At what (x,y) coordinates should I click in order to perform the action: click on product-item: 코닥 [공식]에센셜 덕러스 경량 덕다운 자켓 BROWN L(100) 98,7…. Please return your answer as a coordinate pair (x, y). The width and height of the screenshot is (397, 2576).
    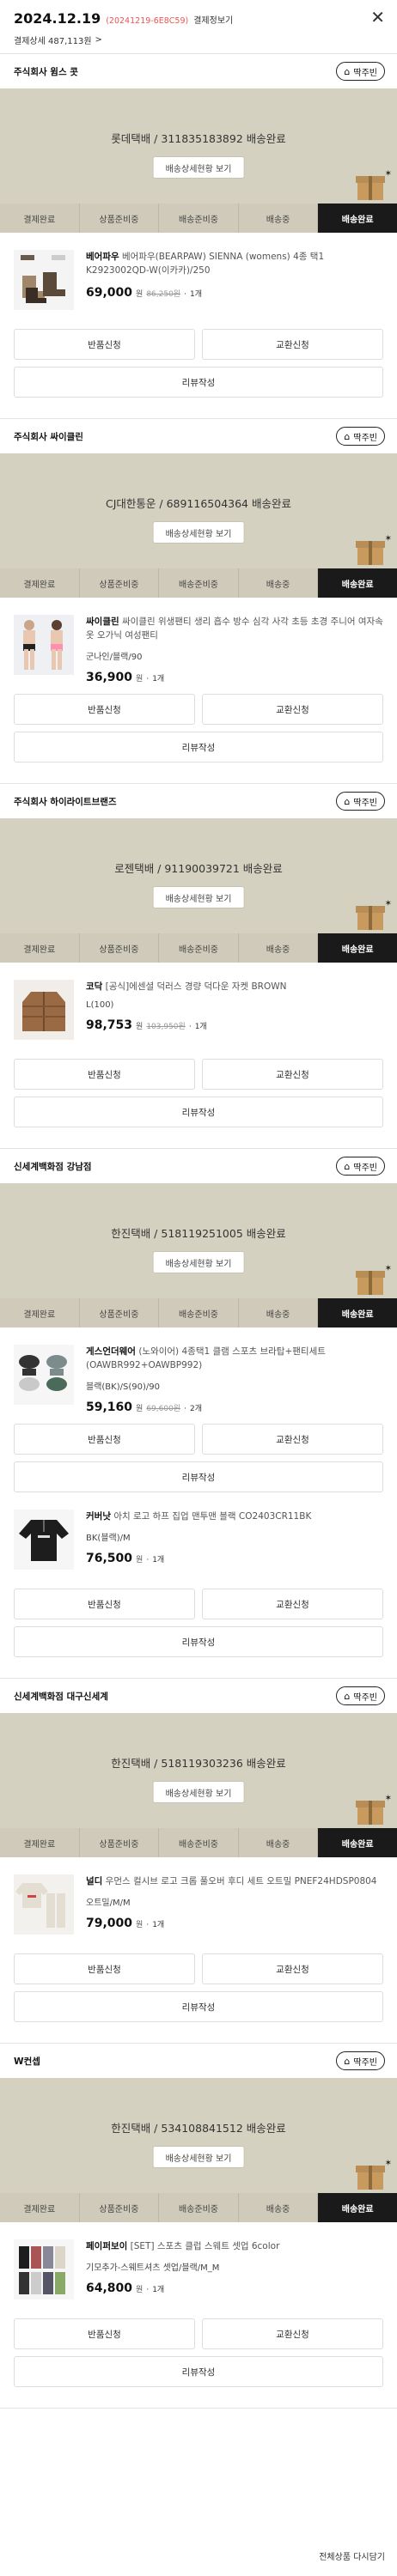
    Looking at the image, I should click on (198, 1006).